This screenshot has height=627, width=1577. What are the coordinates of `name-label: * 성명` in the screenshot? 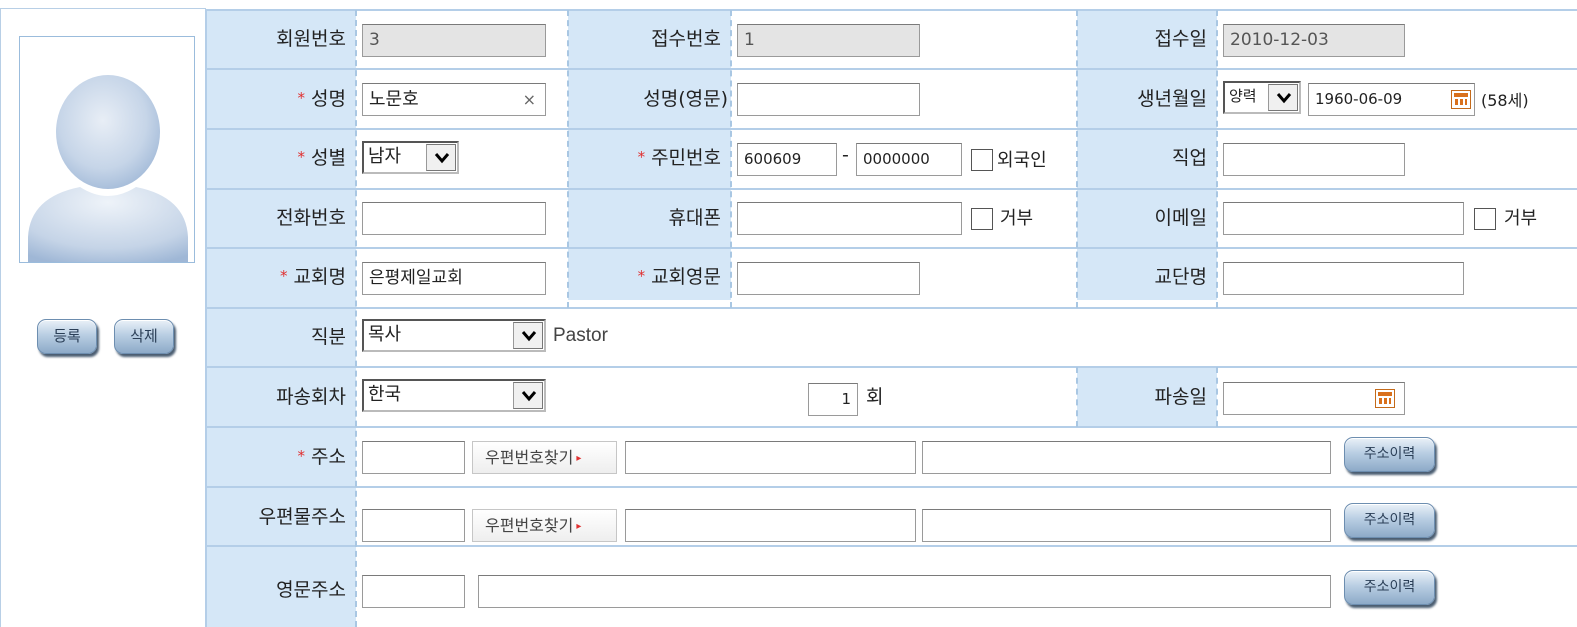 It's located at (276, 97).